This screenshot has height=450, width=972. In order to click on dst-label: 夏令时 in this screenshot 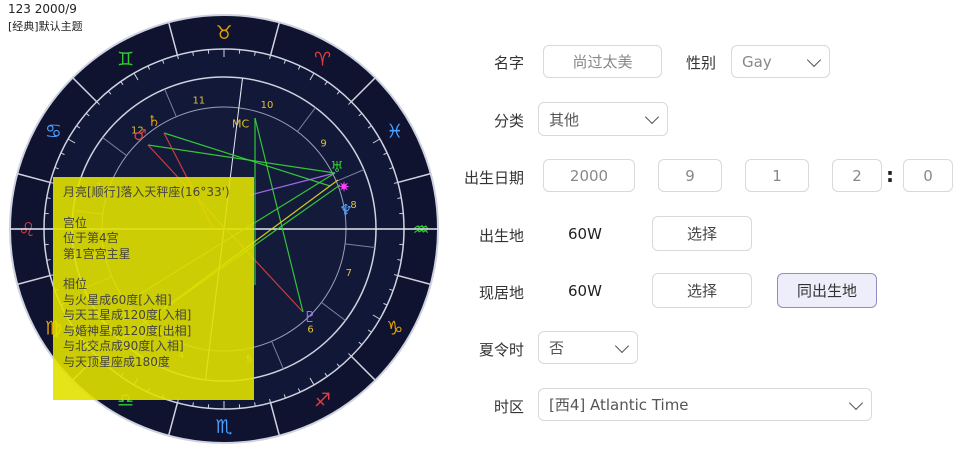, I will do `click(501, 350)`.